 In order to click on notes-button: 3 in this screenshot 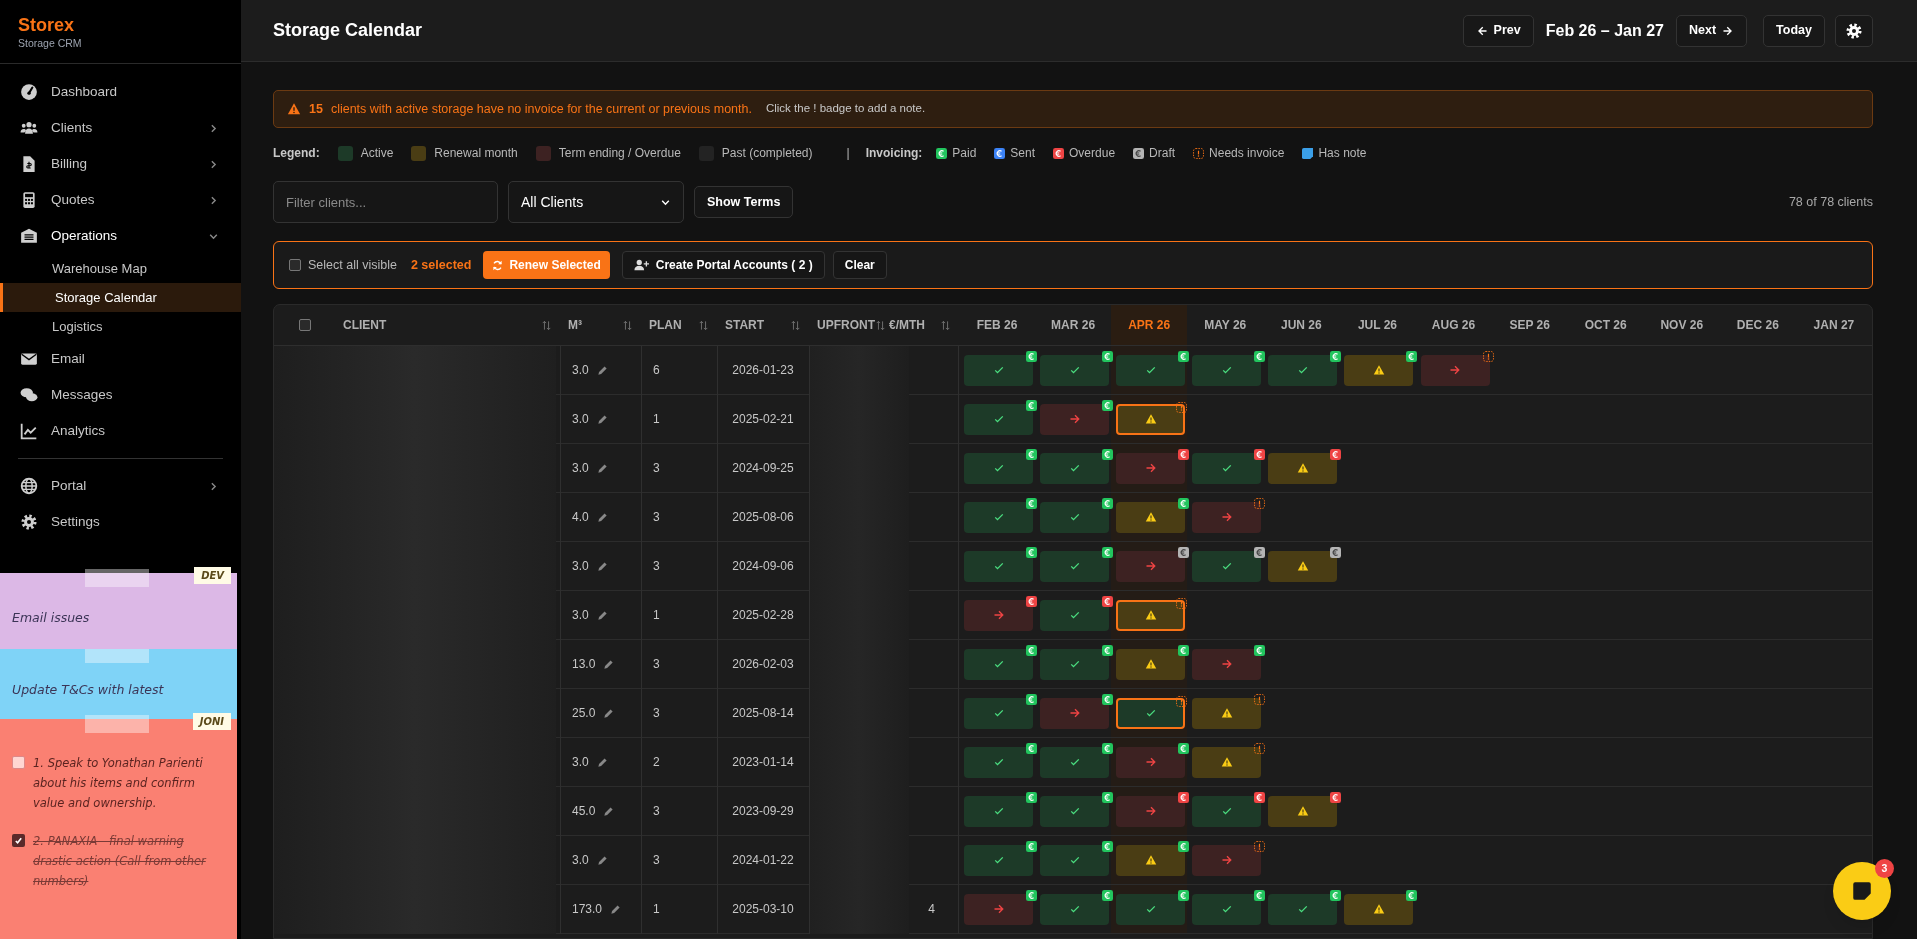, I will do `click(1862, 891)`.